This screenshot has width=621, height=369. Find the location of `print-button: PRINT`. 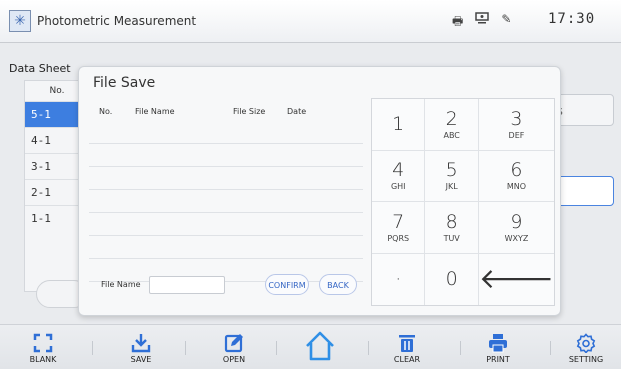

print-button: PRINT is located at coordinates (498, 347).